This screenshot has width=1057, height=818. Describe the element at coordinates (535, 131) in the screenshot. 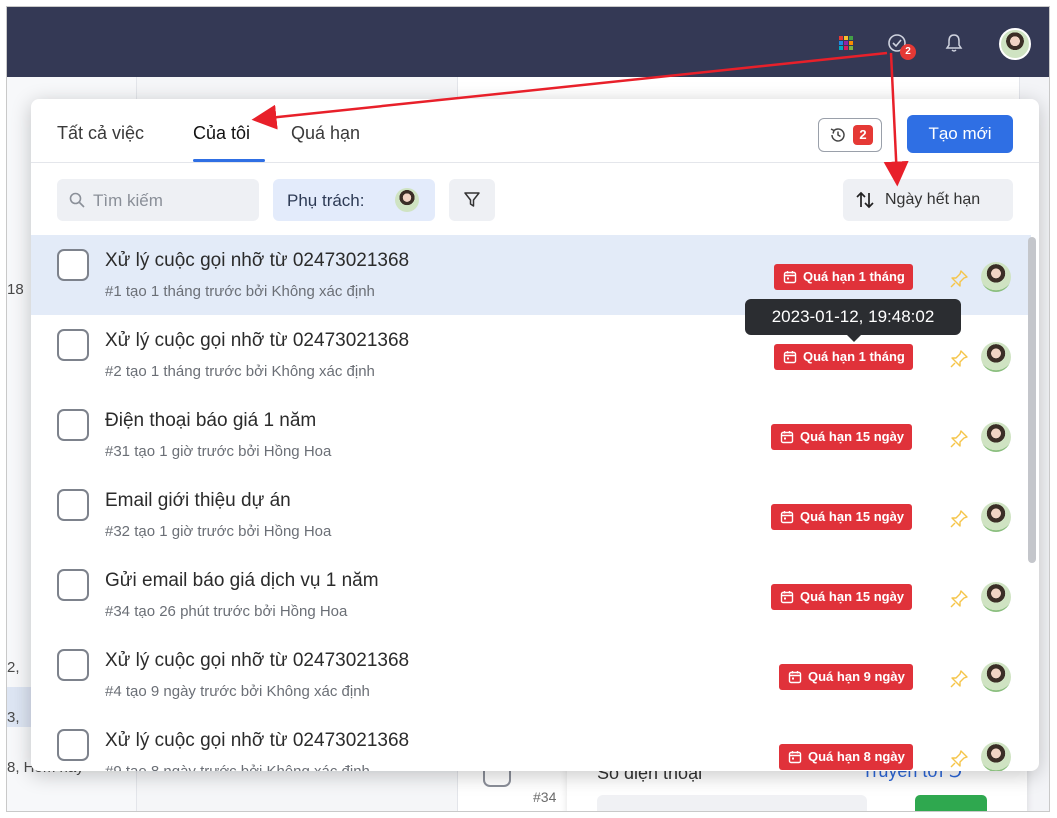

I see `tasks-tabs: Tất cả việc Của tôi Quá hạn 2 Tạo mới` at that location.